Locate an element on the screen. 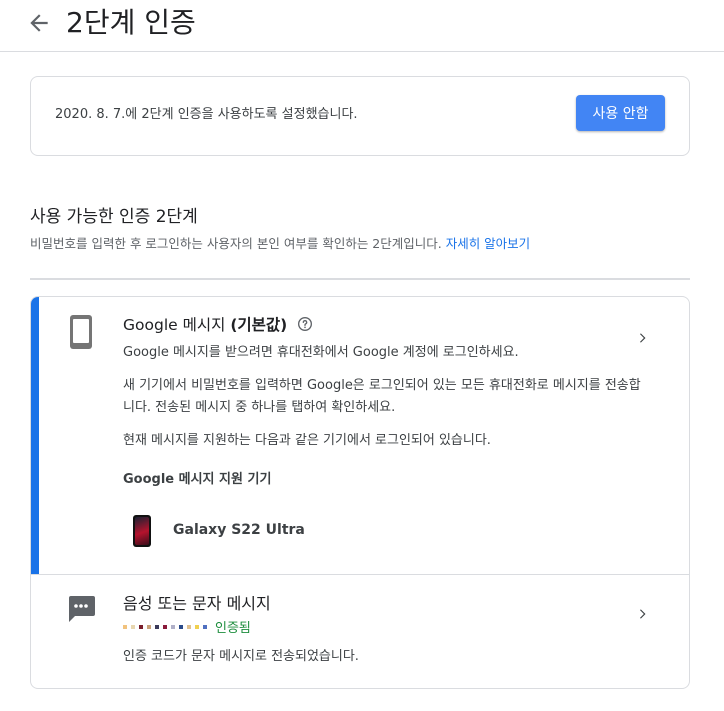 This screenshot has width=724, height=711. device-thumbnail is located at coordinates (142, 531).